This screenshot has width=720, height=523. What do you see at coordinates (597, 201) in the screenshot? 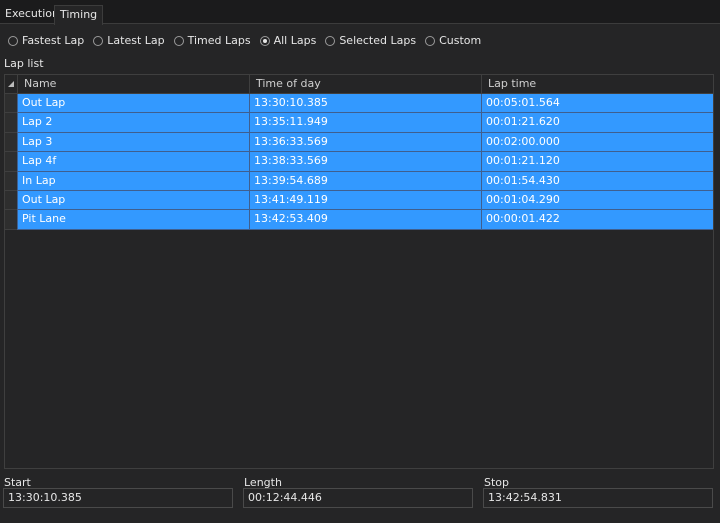
I see `cell-lap-time: 00:01:04.290` at bounding box center [597, 201].